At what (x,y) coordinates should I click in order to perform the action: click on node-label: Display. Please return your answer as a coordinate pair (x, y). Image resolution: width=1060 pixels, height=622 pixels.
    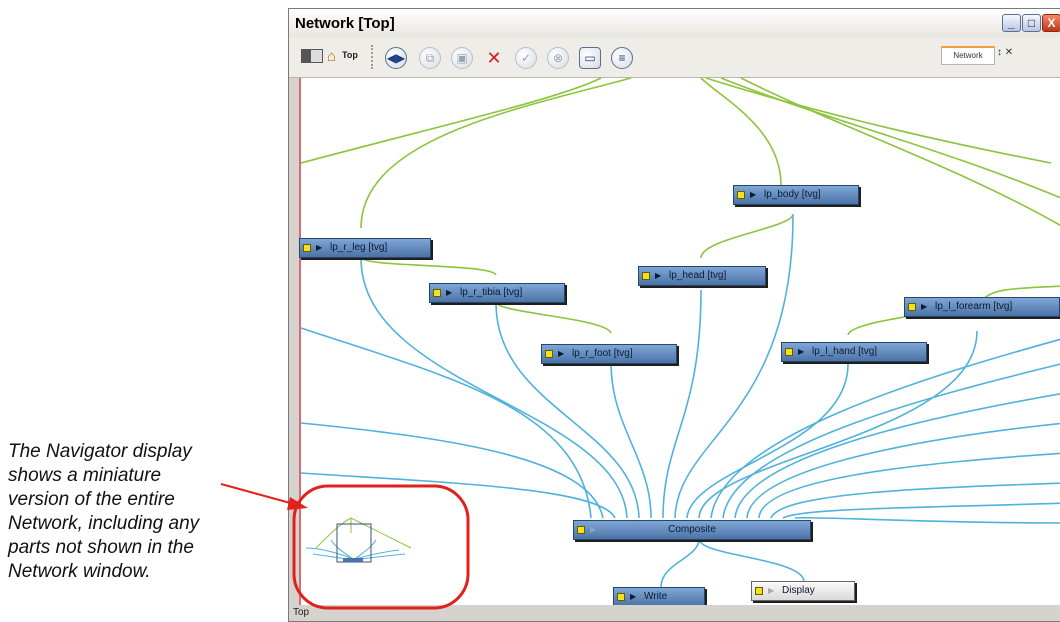
    Looking at the image, I should click on (798, 590).